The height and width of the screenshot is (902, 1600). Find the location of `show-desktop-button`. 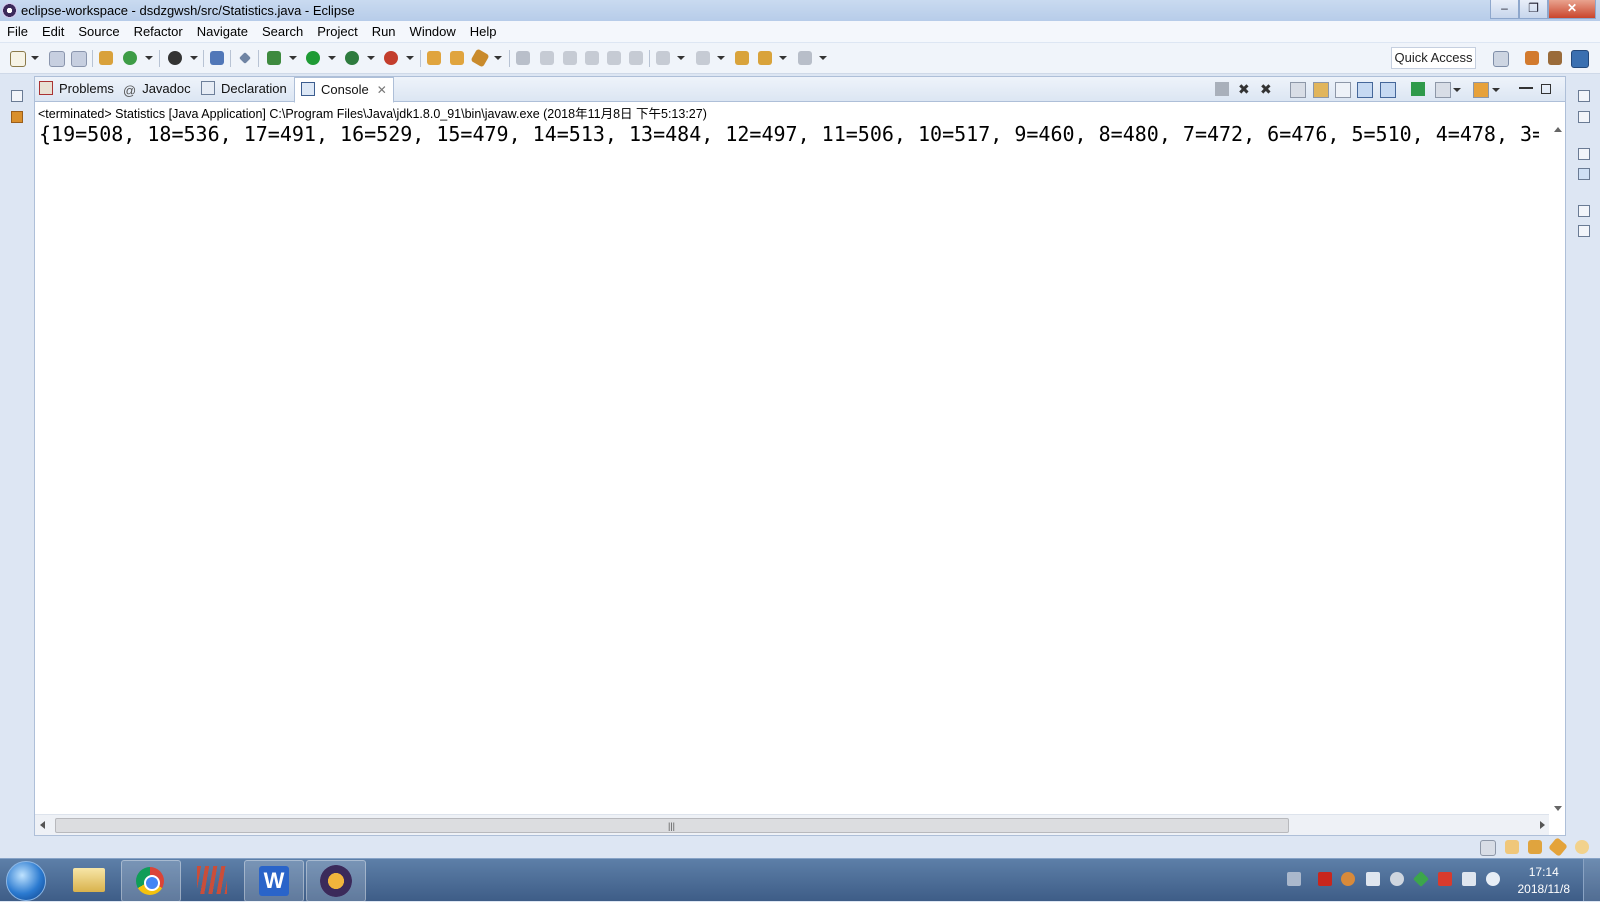

show-desktop-button is located at coordinates (1591, 880).